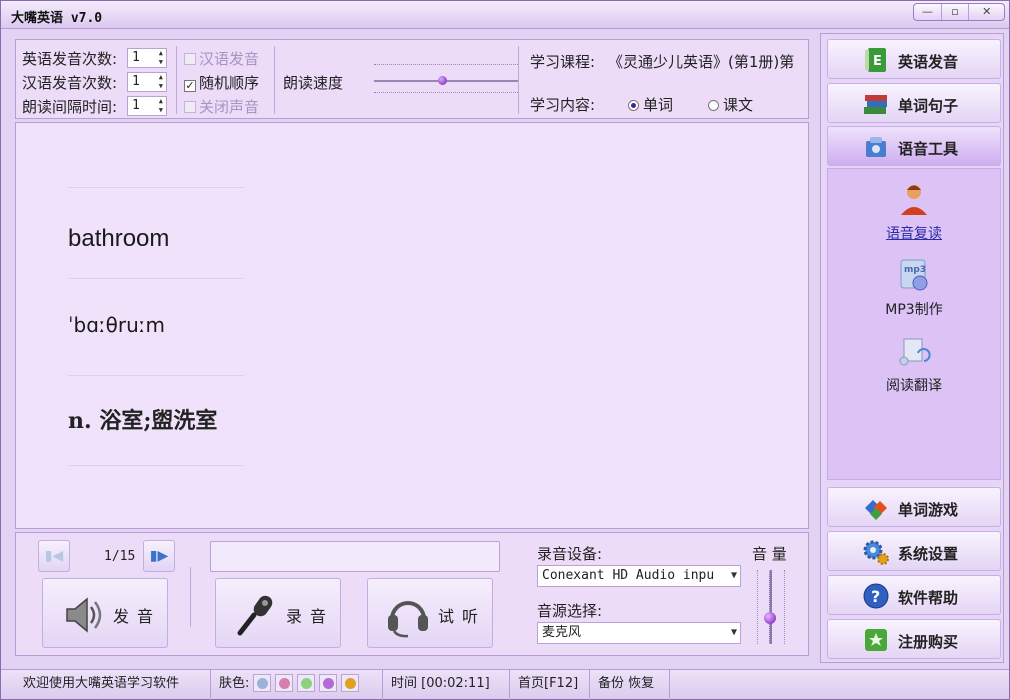 This screenshot has width=1010, height=700. What do you see at coordinates (956, 12) in the screenshot?
I see `maximize-button: ▫` at bounding box center [956, 12].